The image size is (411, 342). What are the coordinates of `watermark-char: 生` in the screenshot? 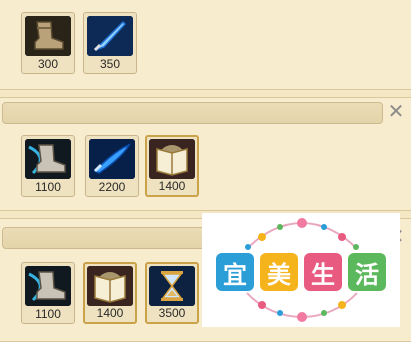 It's located at (323, 272).